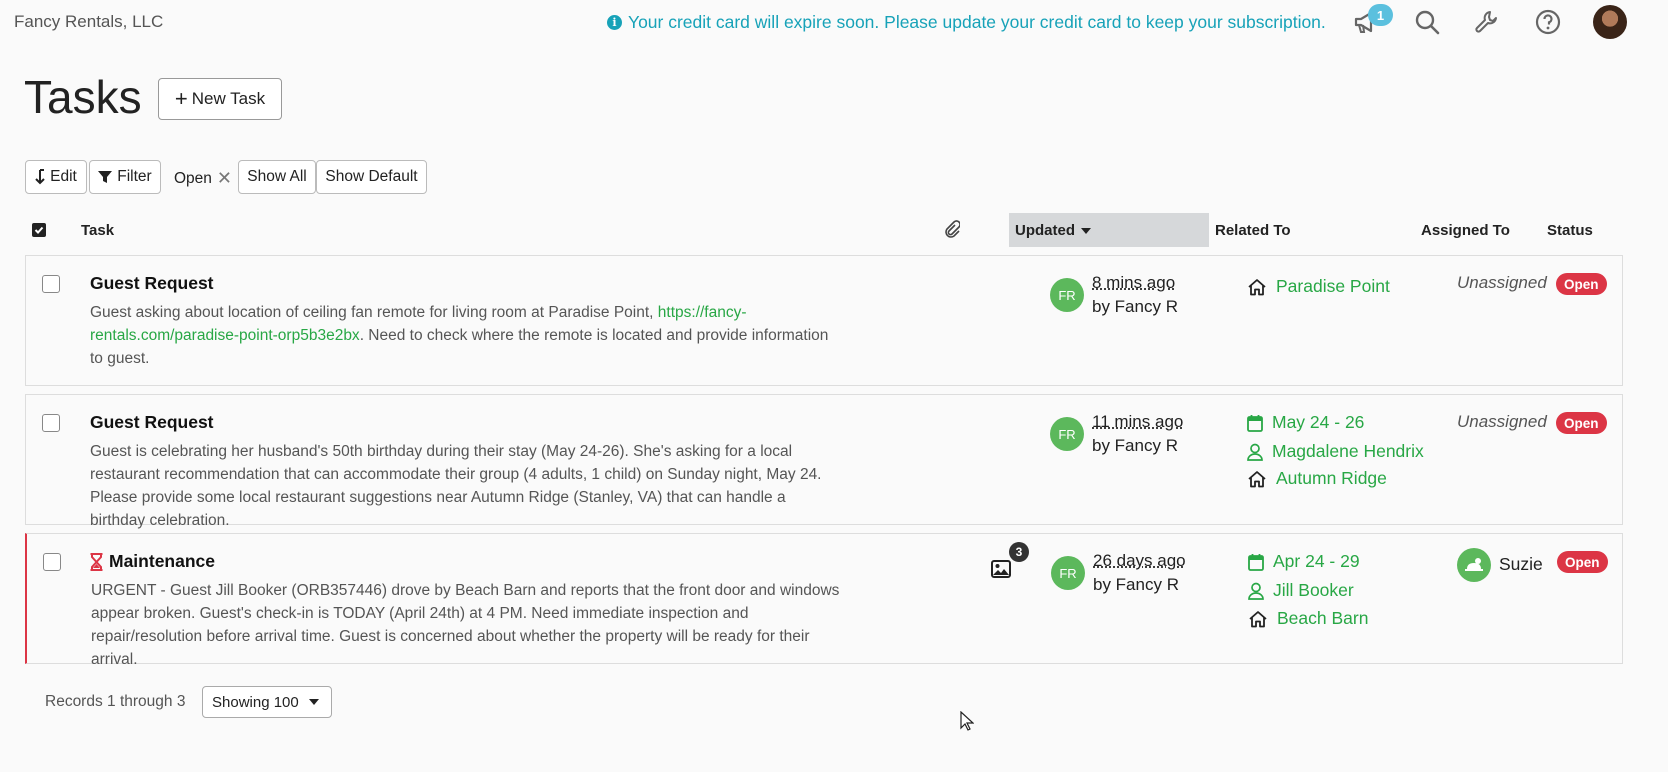 The image size is (1668, 772). Describe the element at coordinates (1333, 286) in the screenshot. I see `property-name: Paradise Point` at that location.